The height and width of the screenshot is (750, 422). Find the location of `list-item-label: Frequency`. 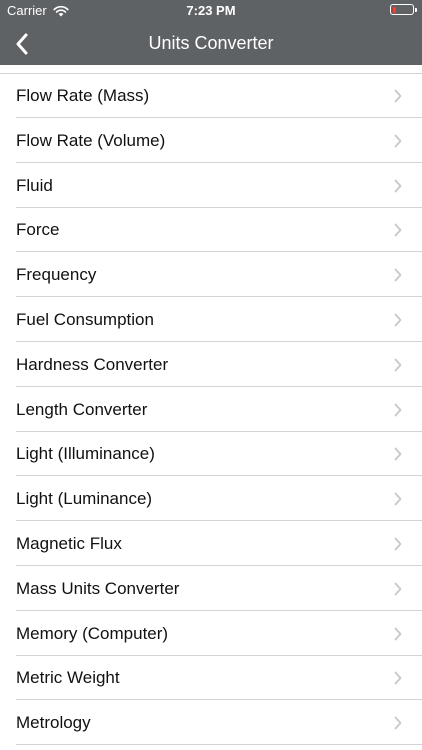

list-item-label: Frequency is located at coordinates (56, 275).